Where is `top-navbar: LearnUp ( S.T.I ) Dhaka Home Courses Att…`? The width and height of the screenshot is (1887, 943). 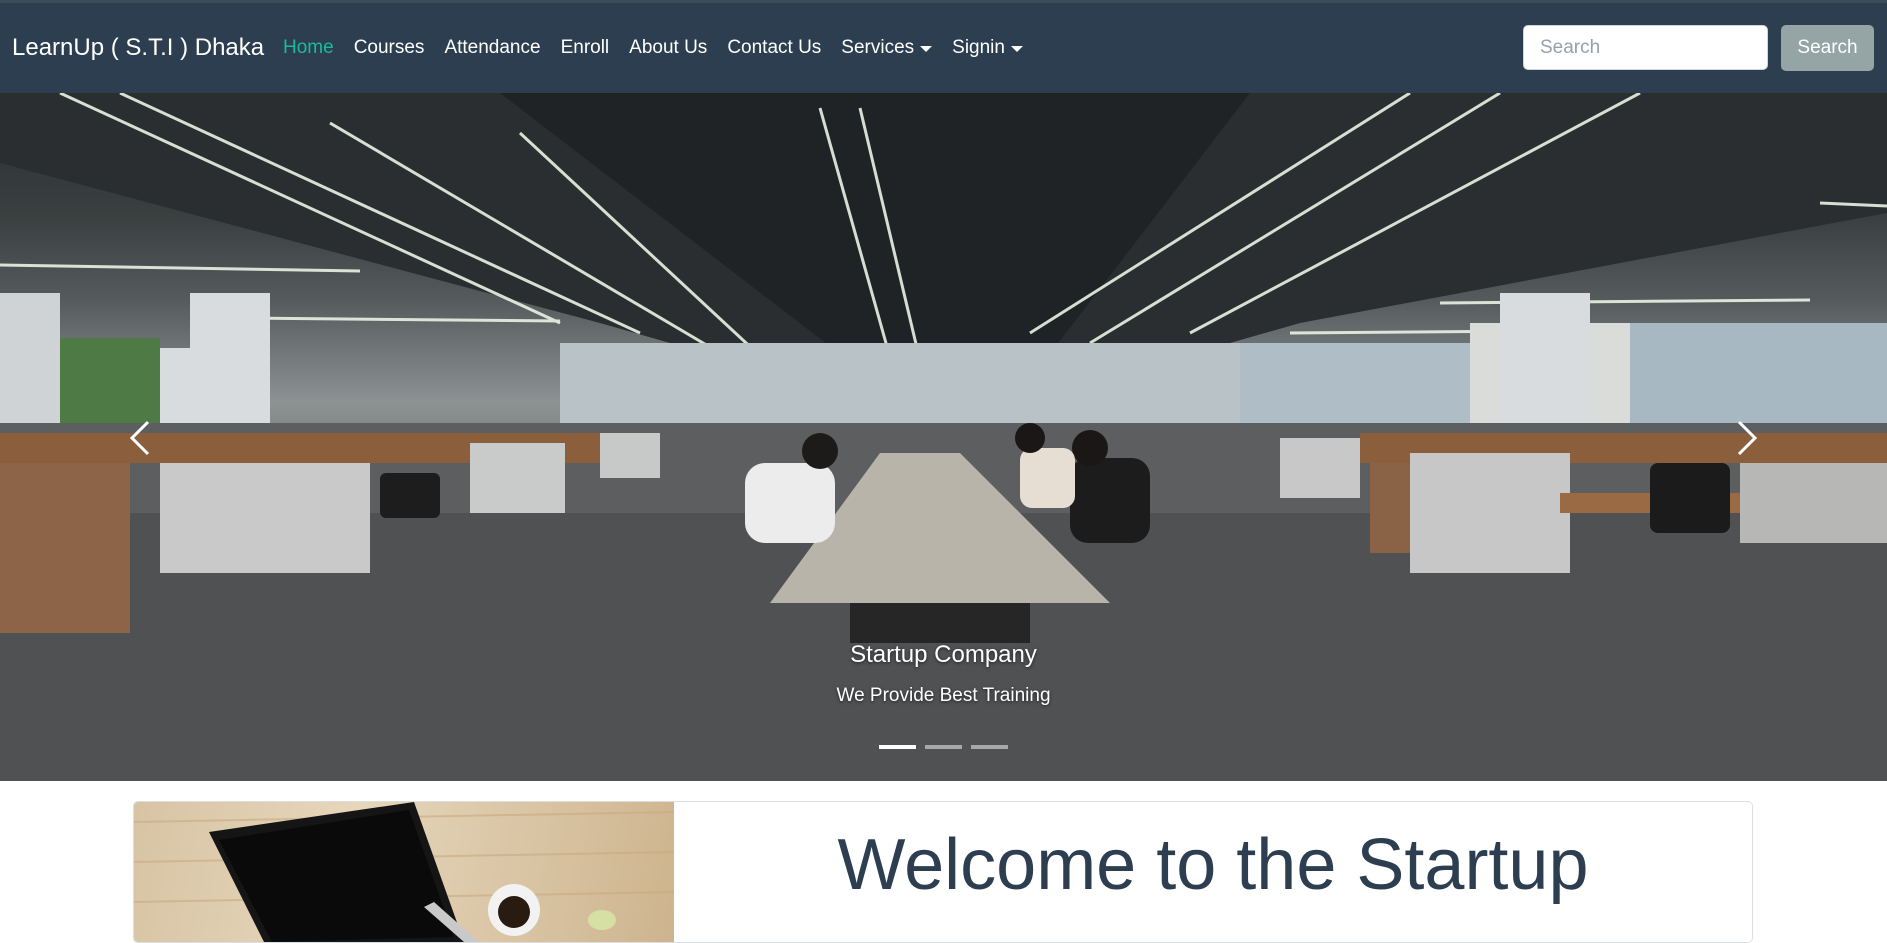 top-navbar: LearnUp ( S.T.I ) Dhaka Home Courses Att… is located at coordinates (943, 48).